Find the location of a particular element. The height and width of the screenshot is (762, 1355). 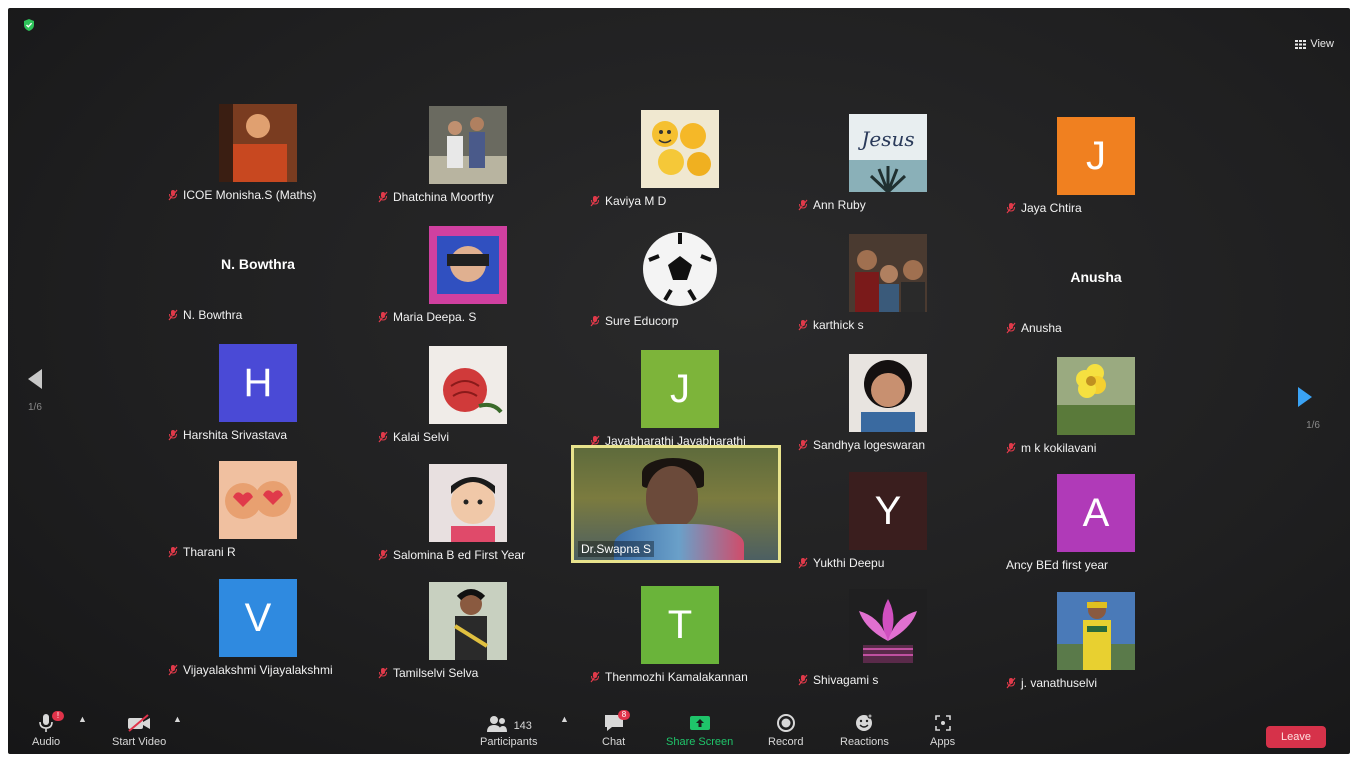

next-page-arrow-icon is located at coordinates (1305, 397).